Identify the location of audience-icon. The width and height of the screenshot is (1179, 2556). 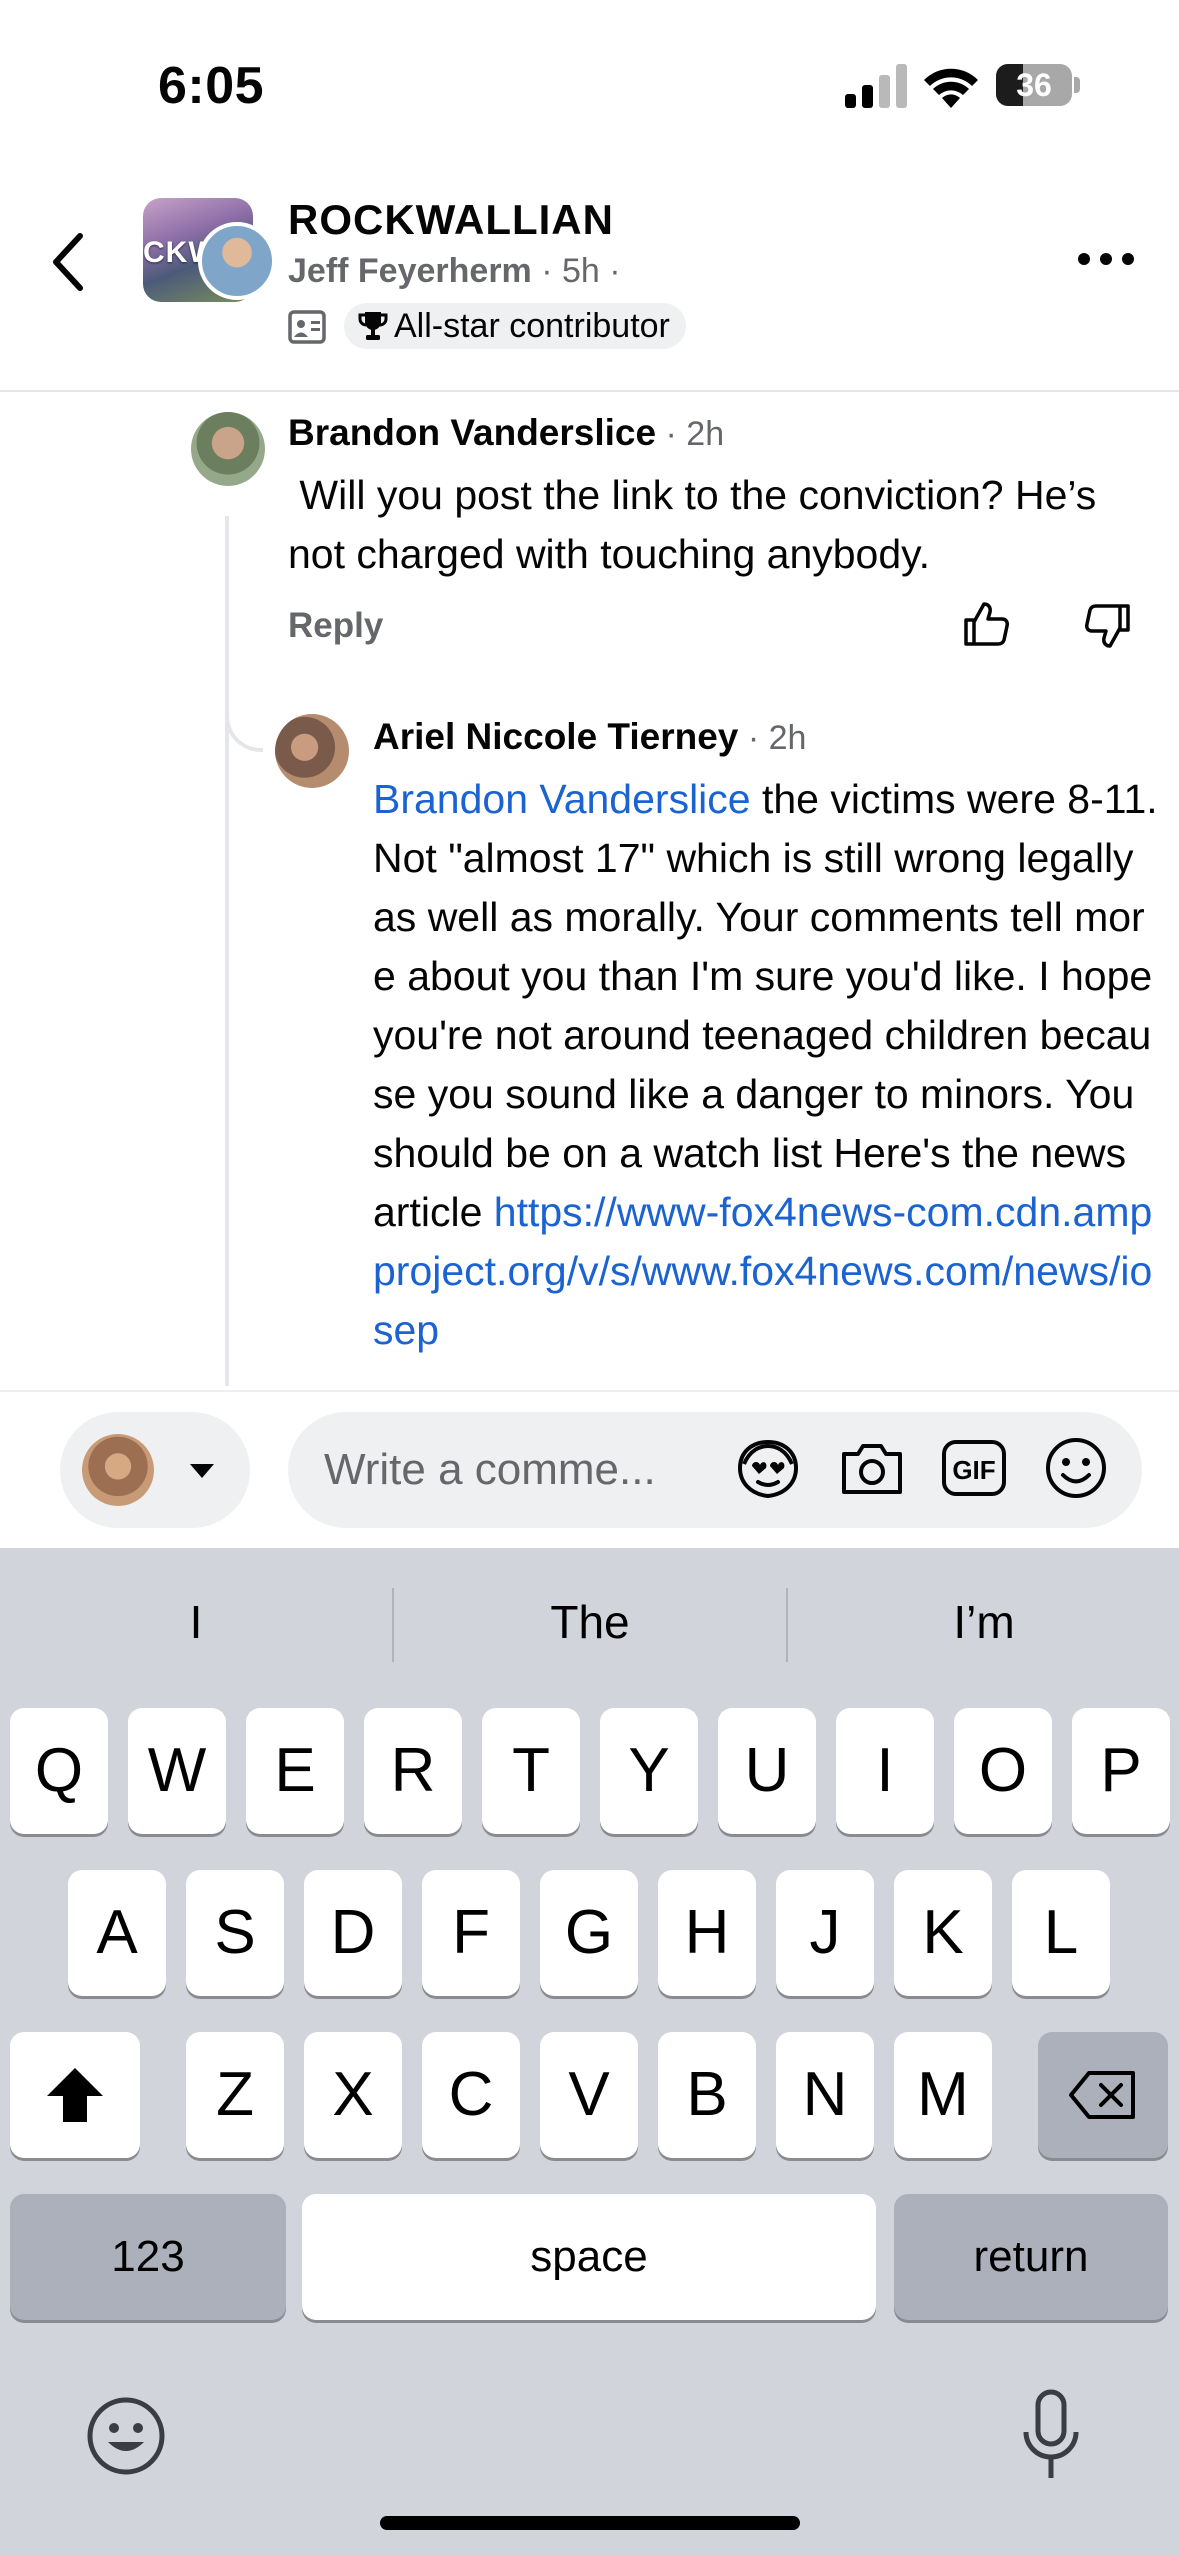
(307, 327).